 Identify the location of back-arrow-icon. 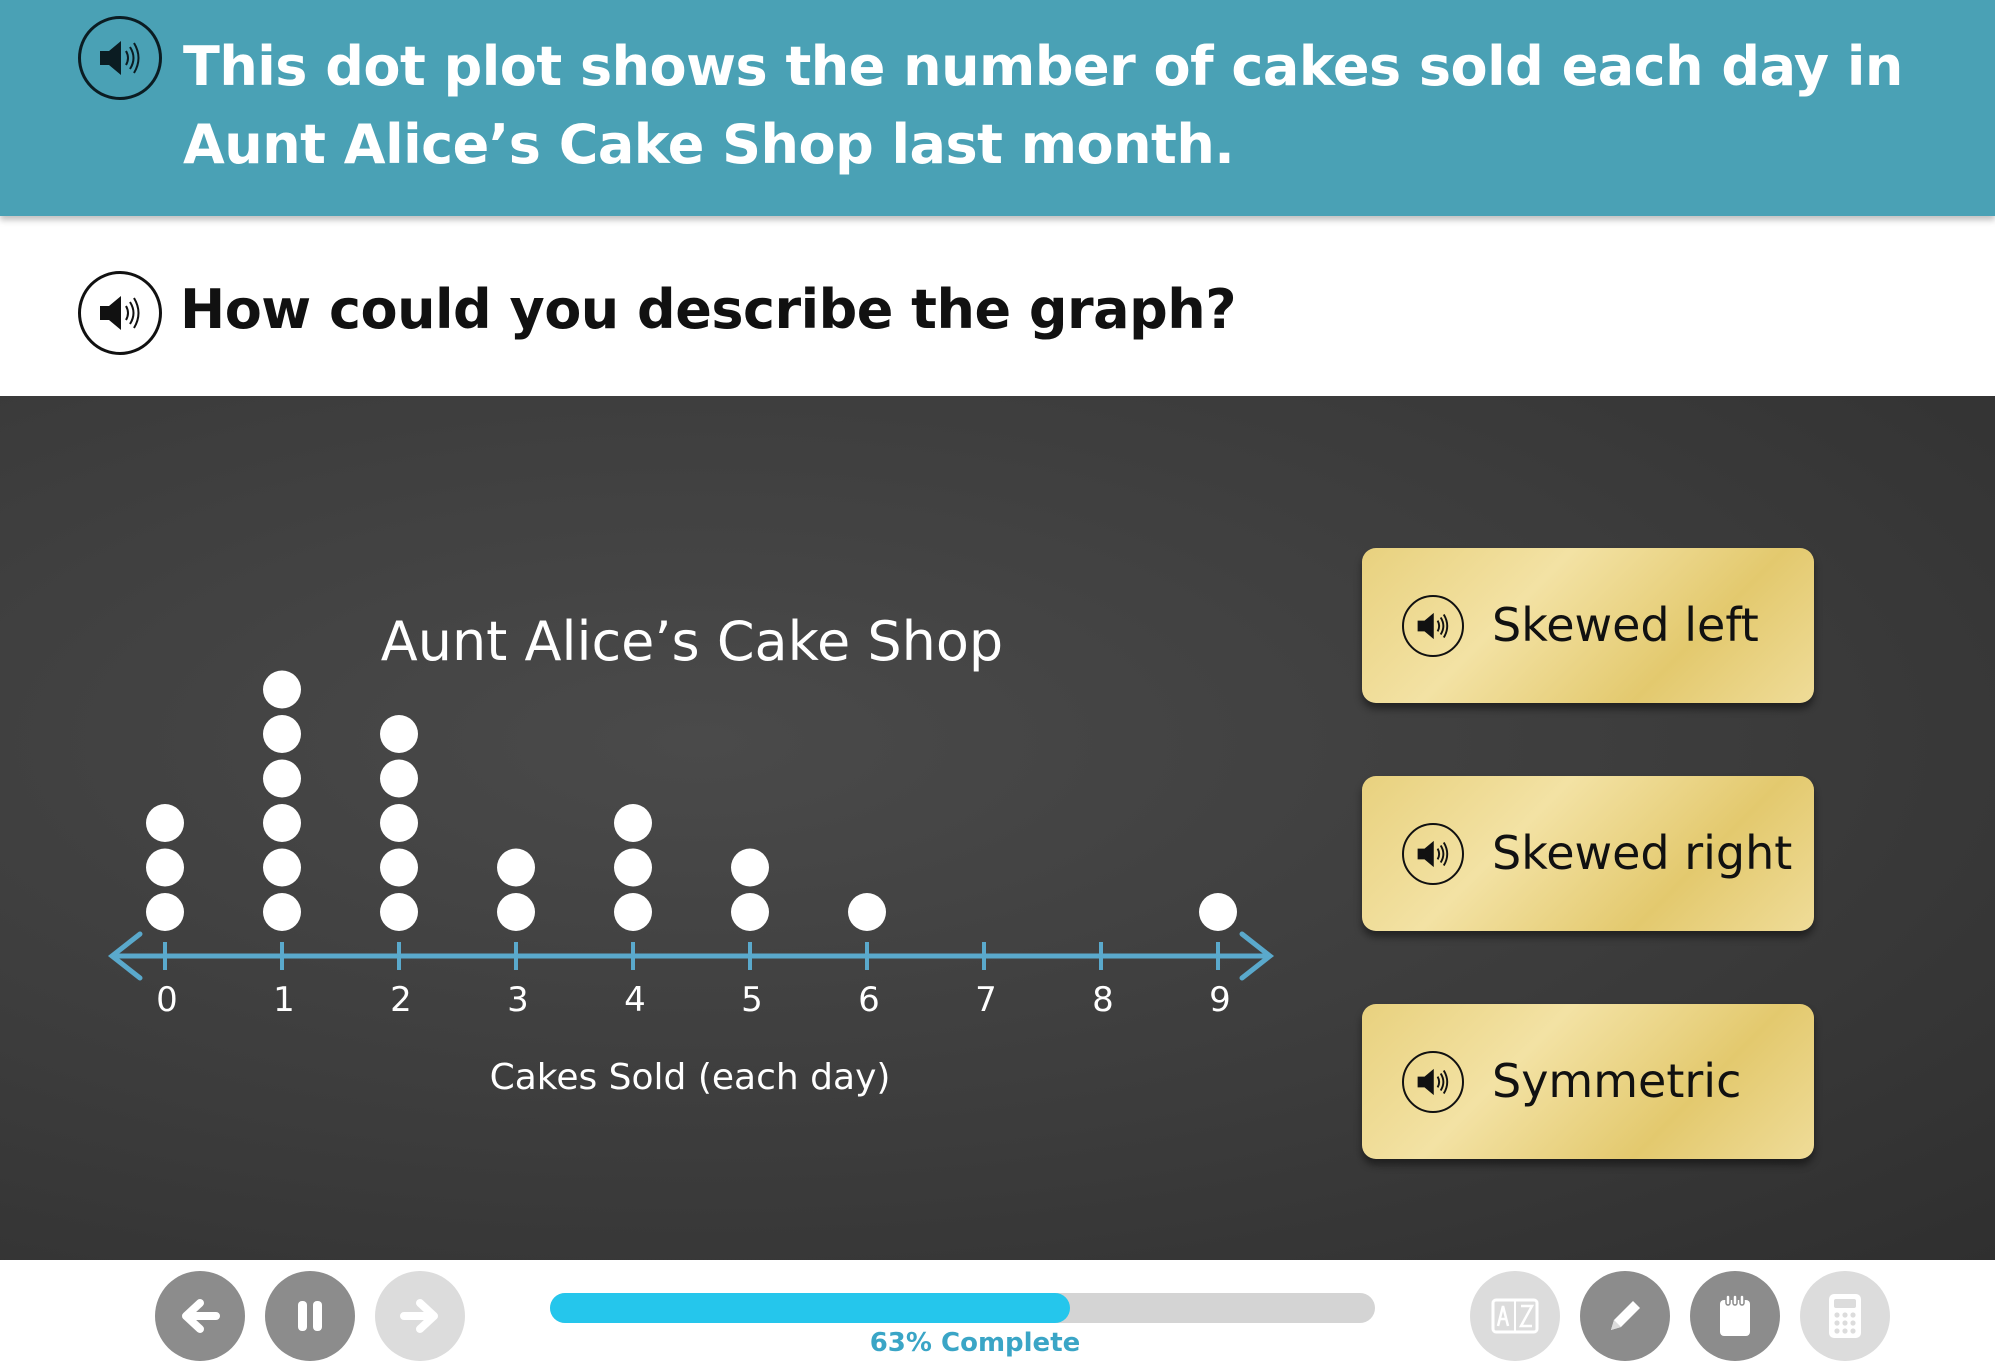
(201, 1316).